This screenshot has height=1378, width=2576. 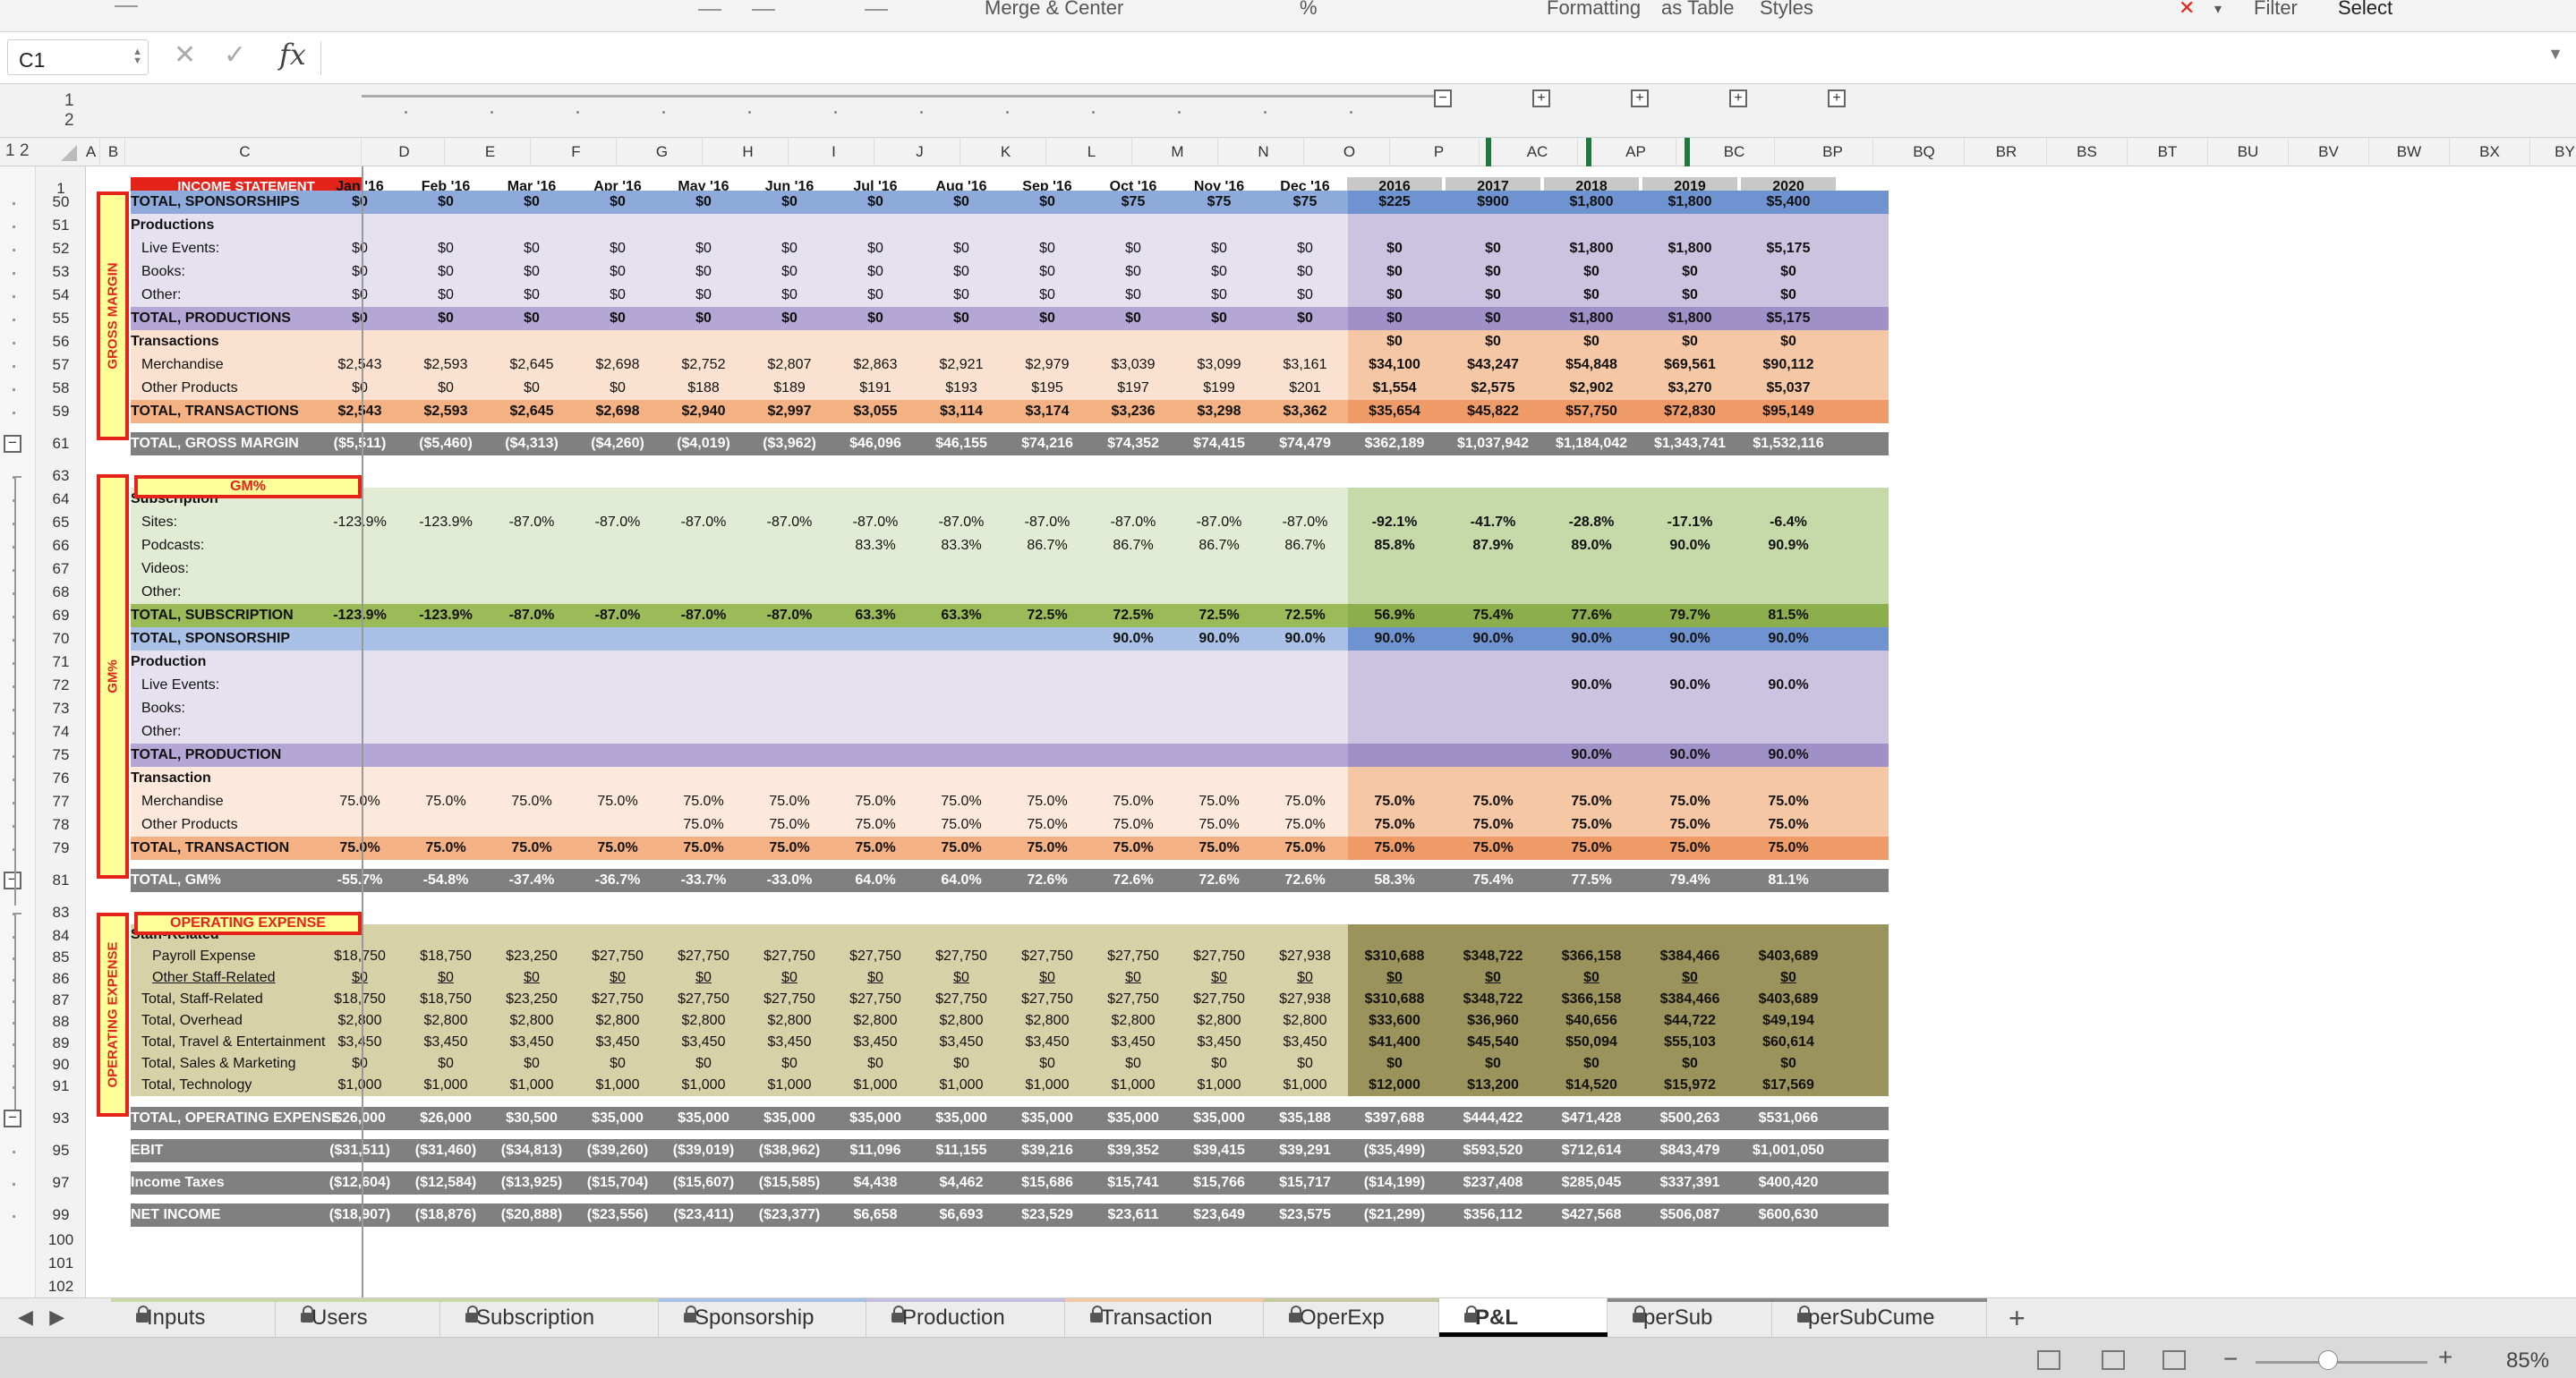 I want to click on align-center-icon, so click(x=763, y=8).